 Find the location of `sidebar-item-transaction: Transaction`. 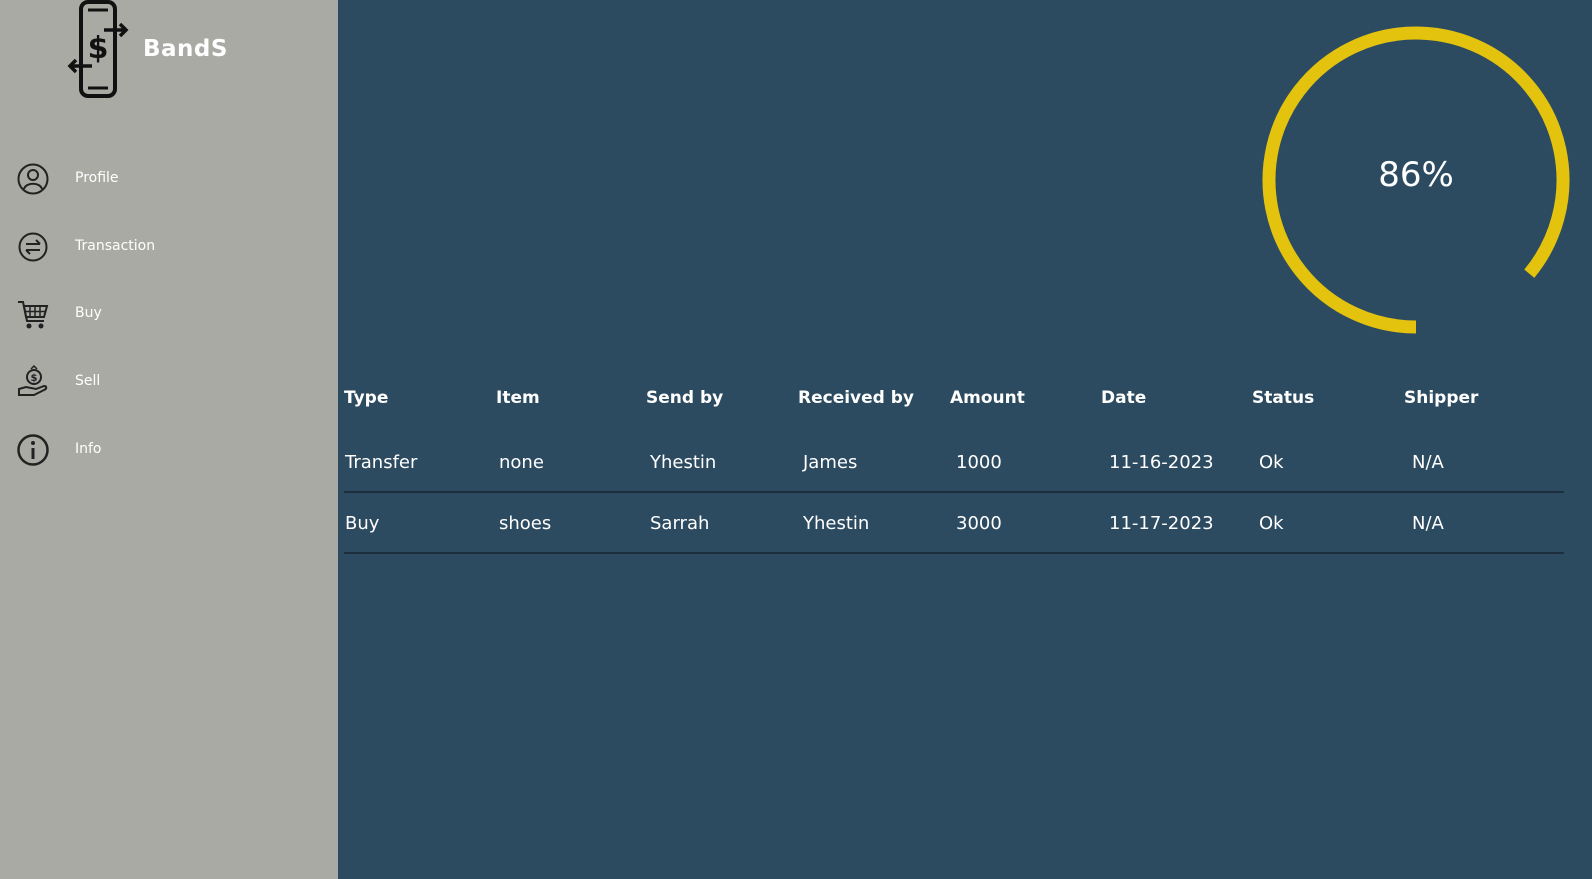

sidebar-item-transaction: Transaction is located at coordinates (169, 246).